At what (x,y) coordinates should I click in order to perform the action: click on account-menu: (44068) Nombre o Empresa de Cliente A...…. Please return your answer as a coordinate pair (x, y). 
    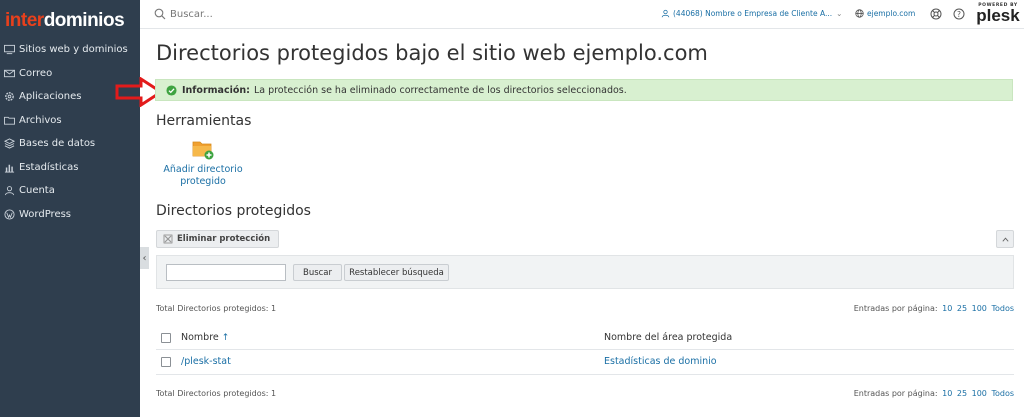
    Looking at the image, I should click on (751, 13).